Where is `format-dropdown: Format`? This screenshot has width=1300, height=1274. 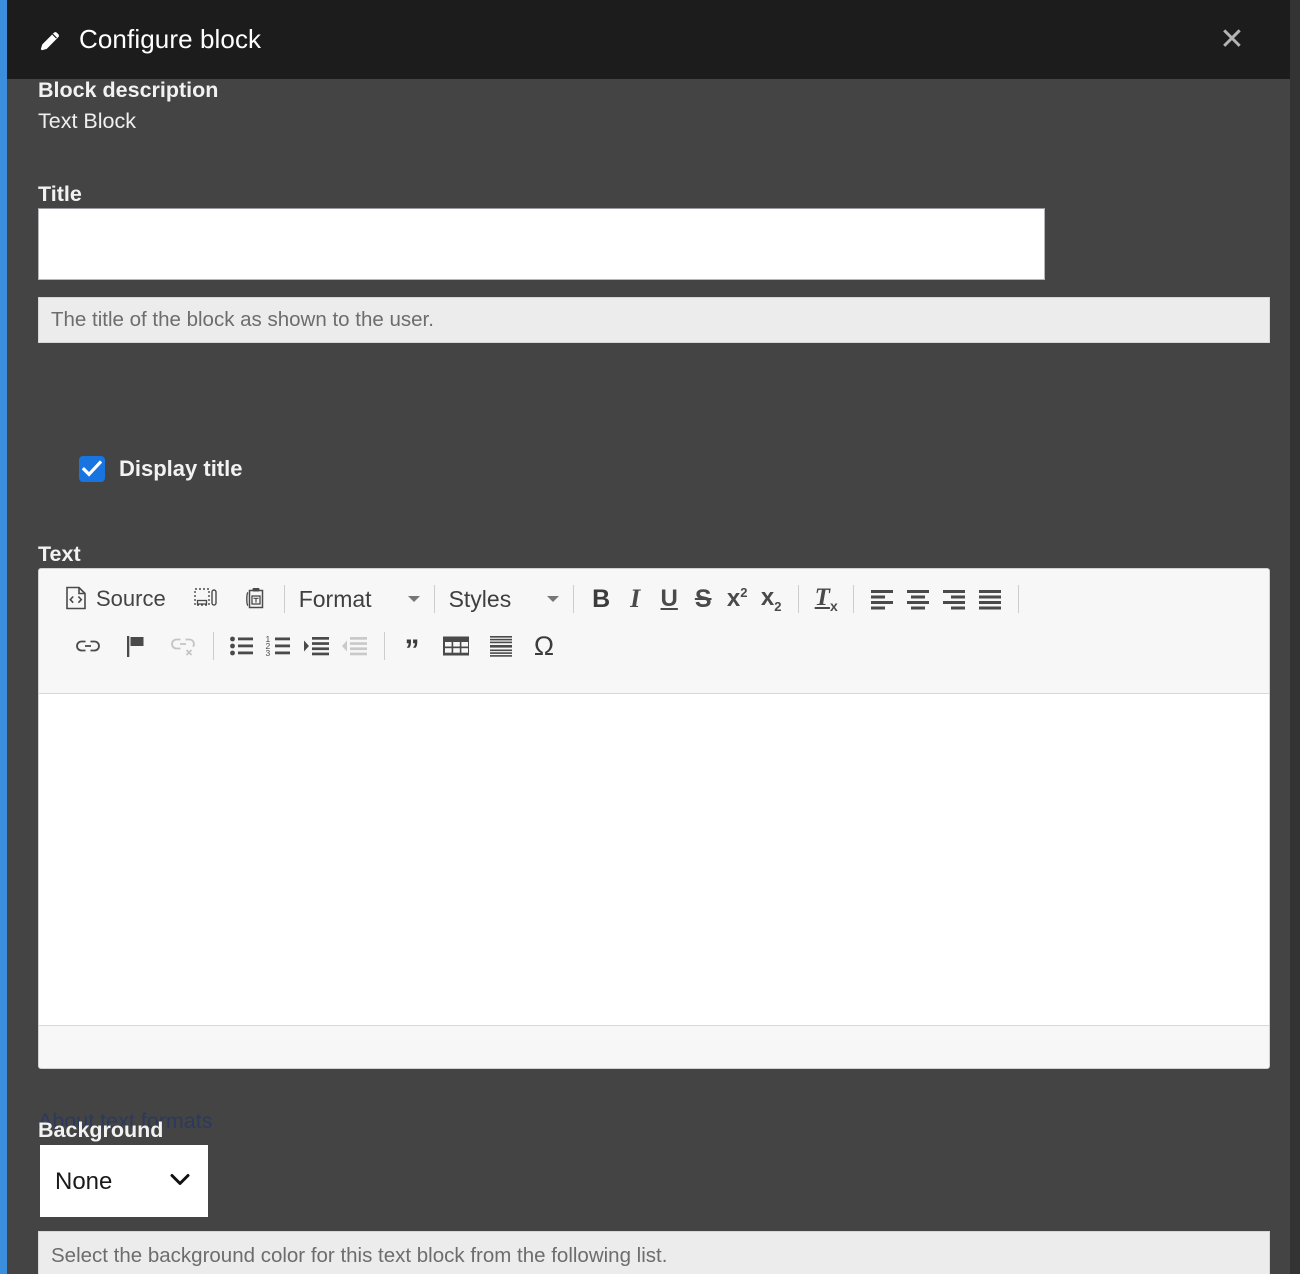
format-dropdown: Format is located at coordinates (359, 599).